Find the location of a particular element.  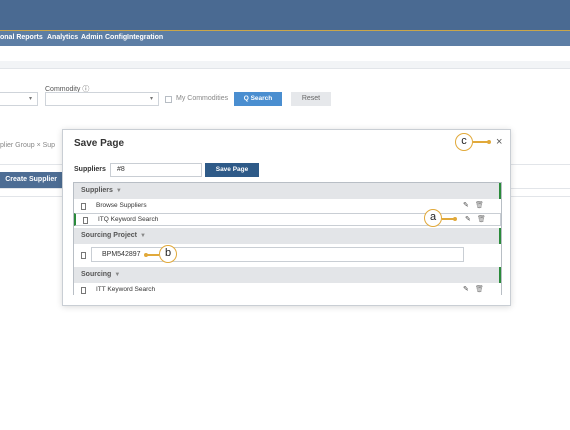

list-item-label: ITQ Keyword Search is located at coordinates (128, 219).